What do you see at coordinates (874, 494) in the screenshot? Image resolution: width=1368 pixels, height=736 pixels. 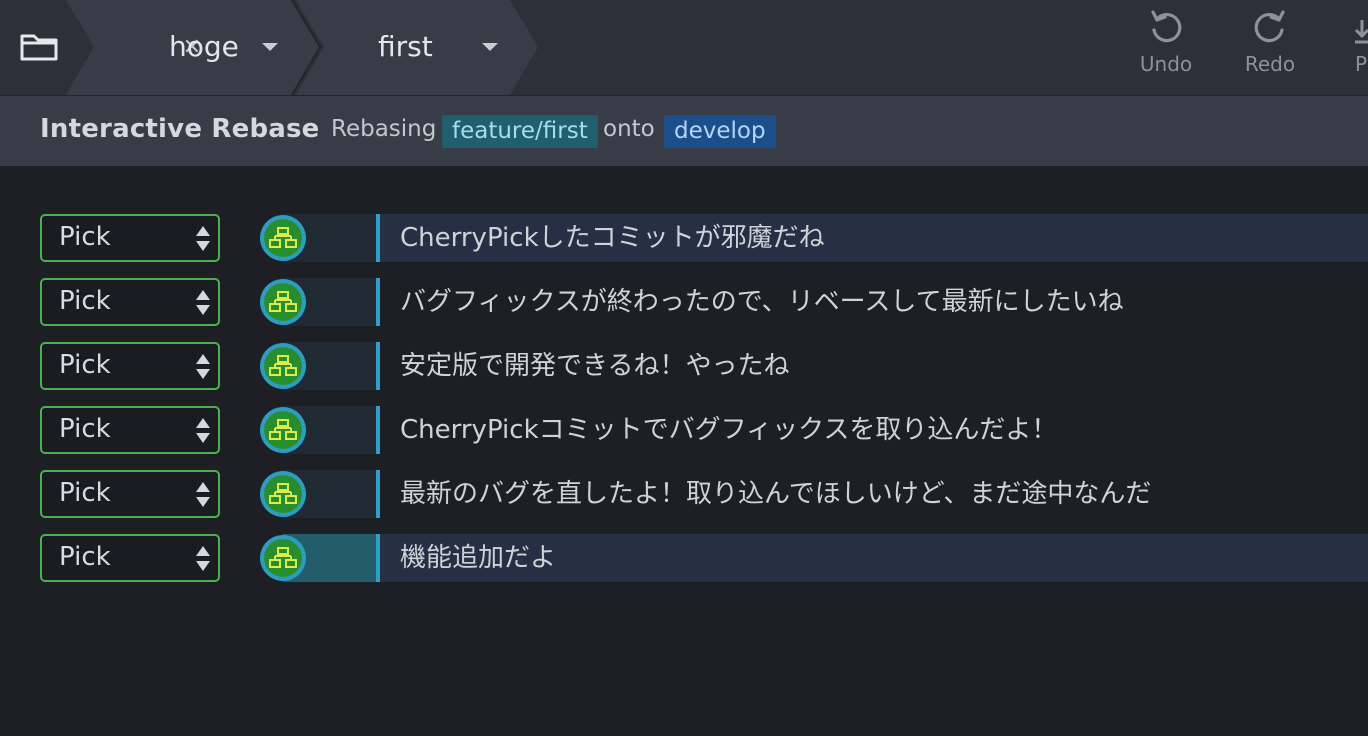 I see `commit-message: 最新のバグを直したよ！取り込んでほしいけど、まだ途中なんだ` at bounding box center [874, 494].